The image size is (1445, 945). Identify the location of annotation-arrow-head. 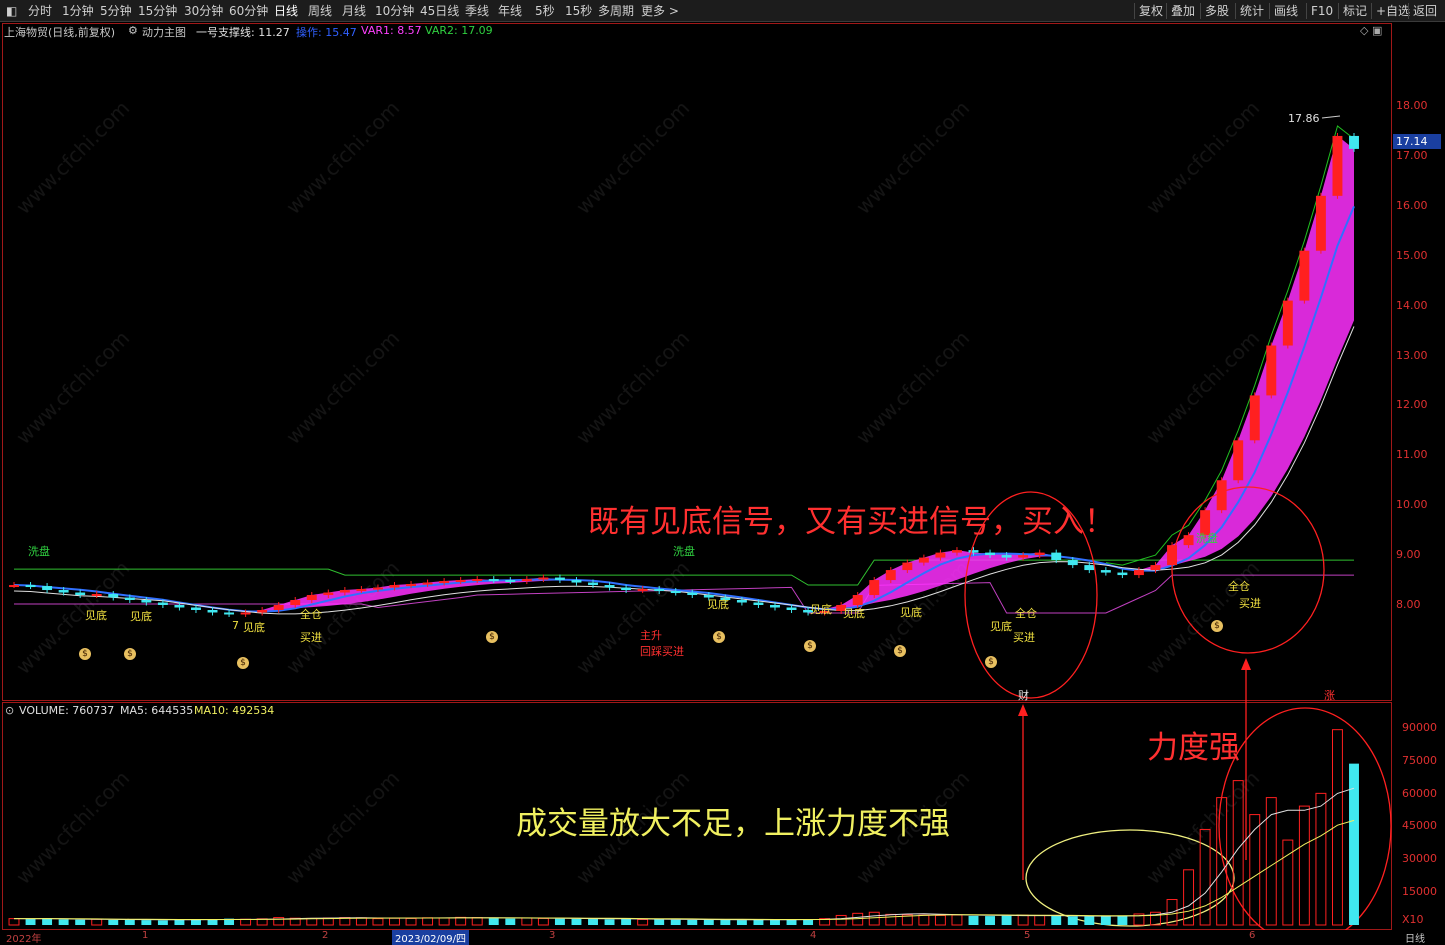
(1023, 710).